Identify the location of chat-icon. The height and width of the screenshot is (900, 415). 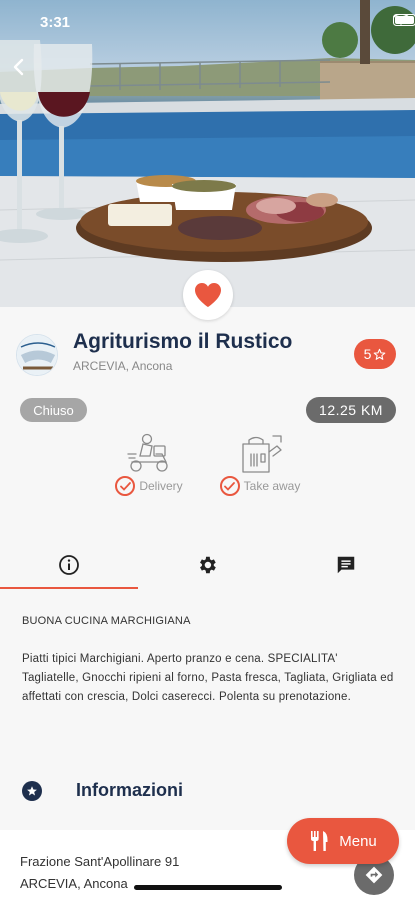
(346, 565).